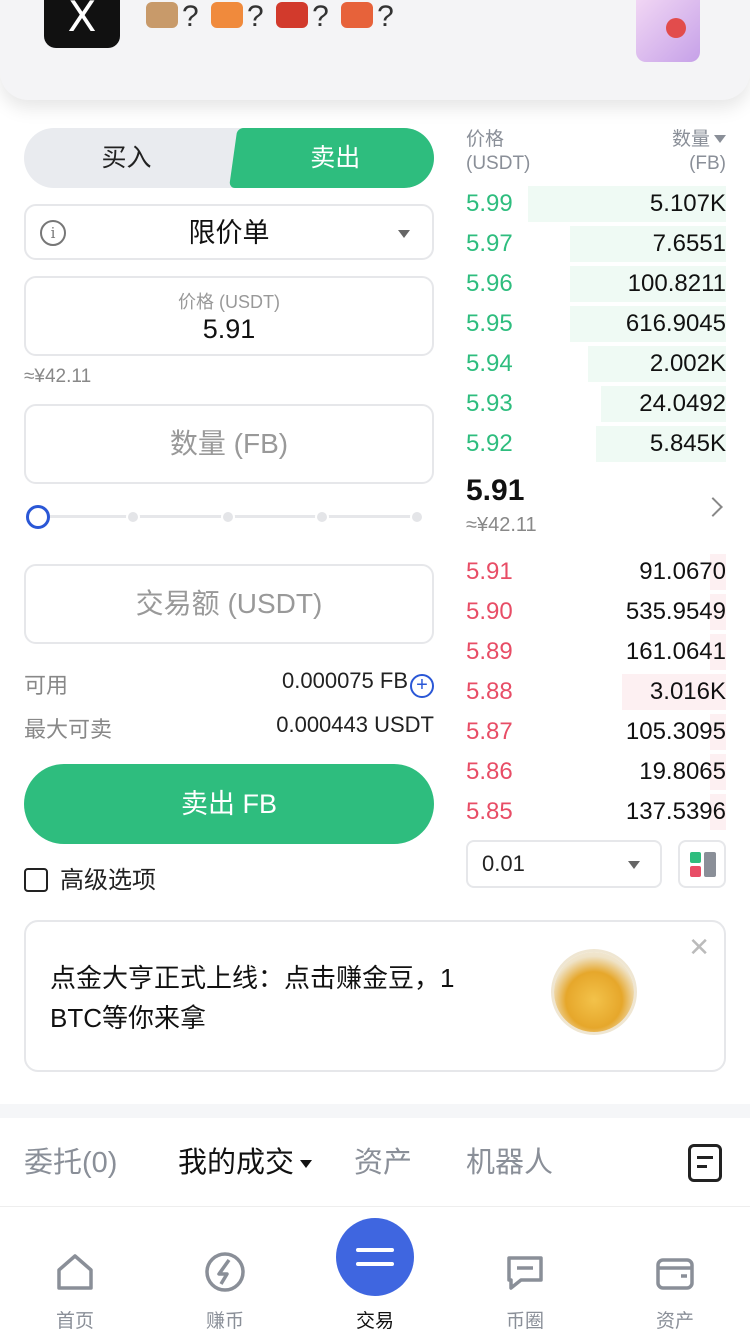 The width and height of the screenshot is (750, 1334). I want to click on order-type-select: i 限价单, so click(229, 232).